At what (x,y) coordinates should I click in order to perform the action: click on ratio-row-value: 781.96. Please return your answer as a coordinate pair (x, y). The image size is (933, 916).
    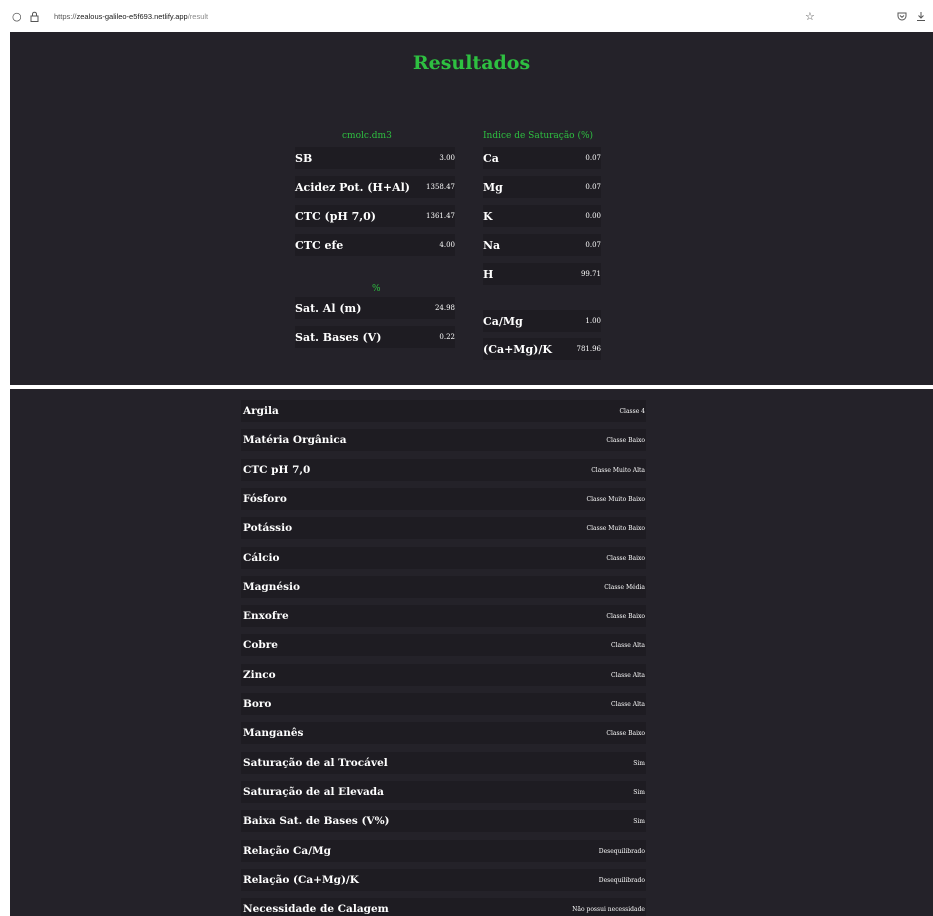
    Looking at the image, I should click on (589, 349).